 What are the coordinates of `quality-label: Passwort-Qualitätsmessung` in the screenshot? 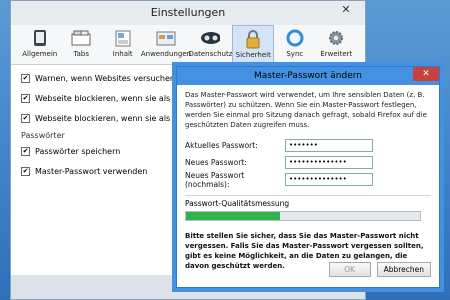 It's located at (237, 203).